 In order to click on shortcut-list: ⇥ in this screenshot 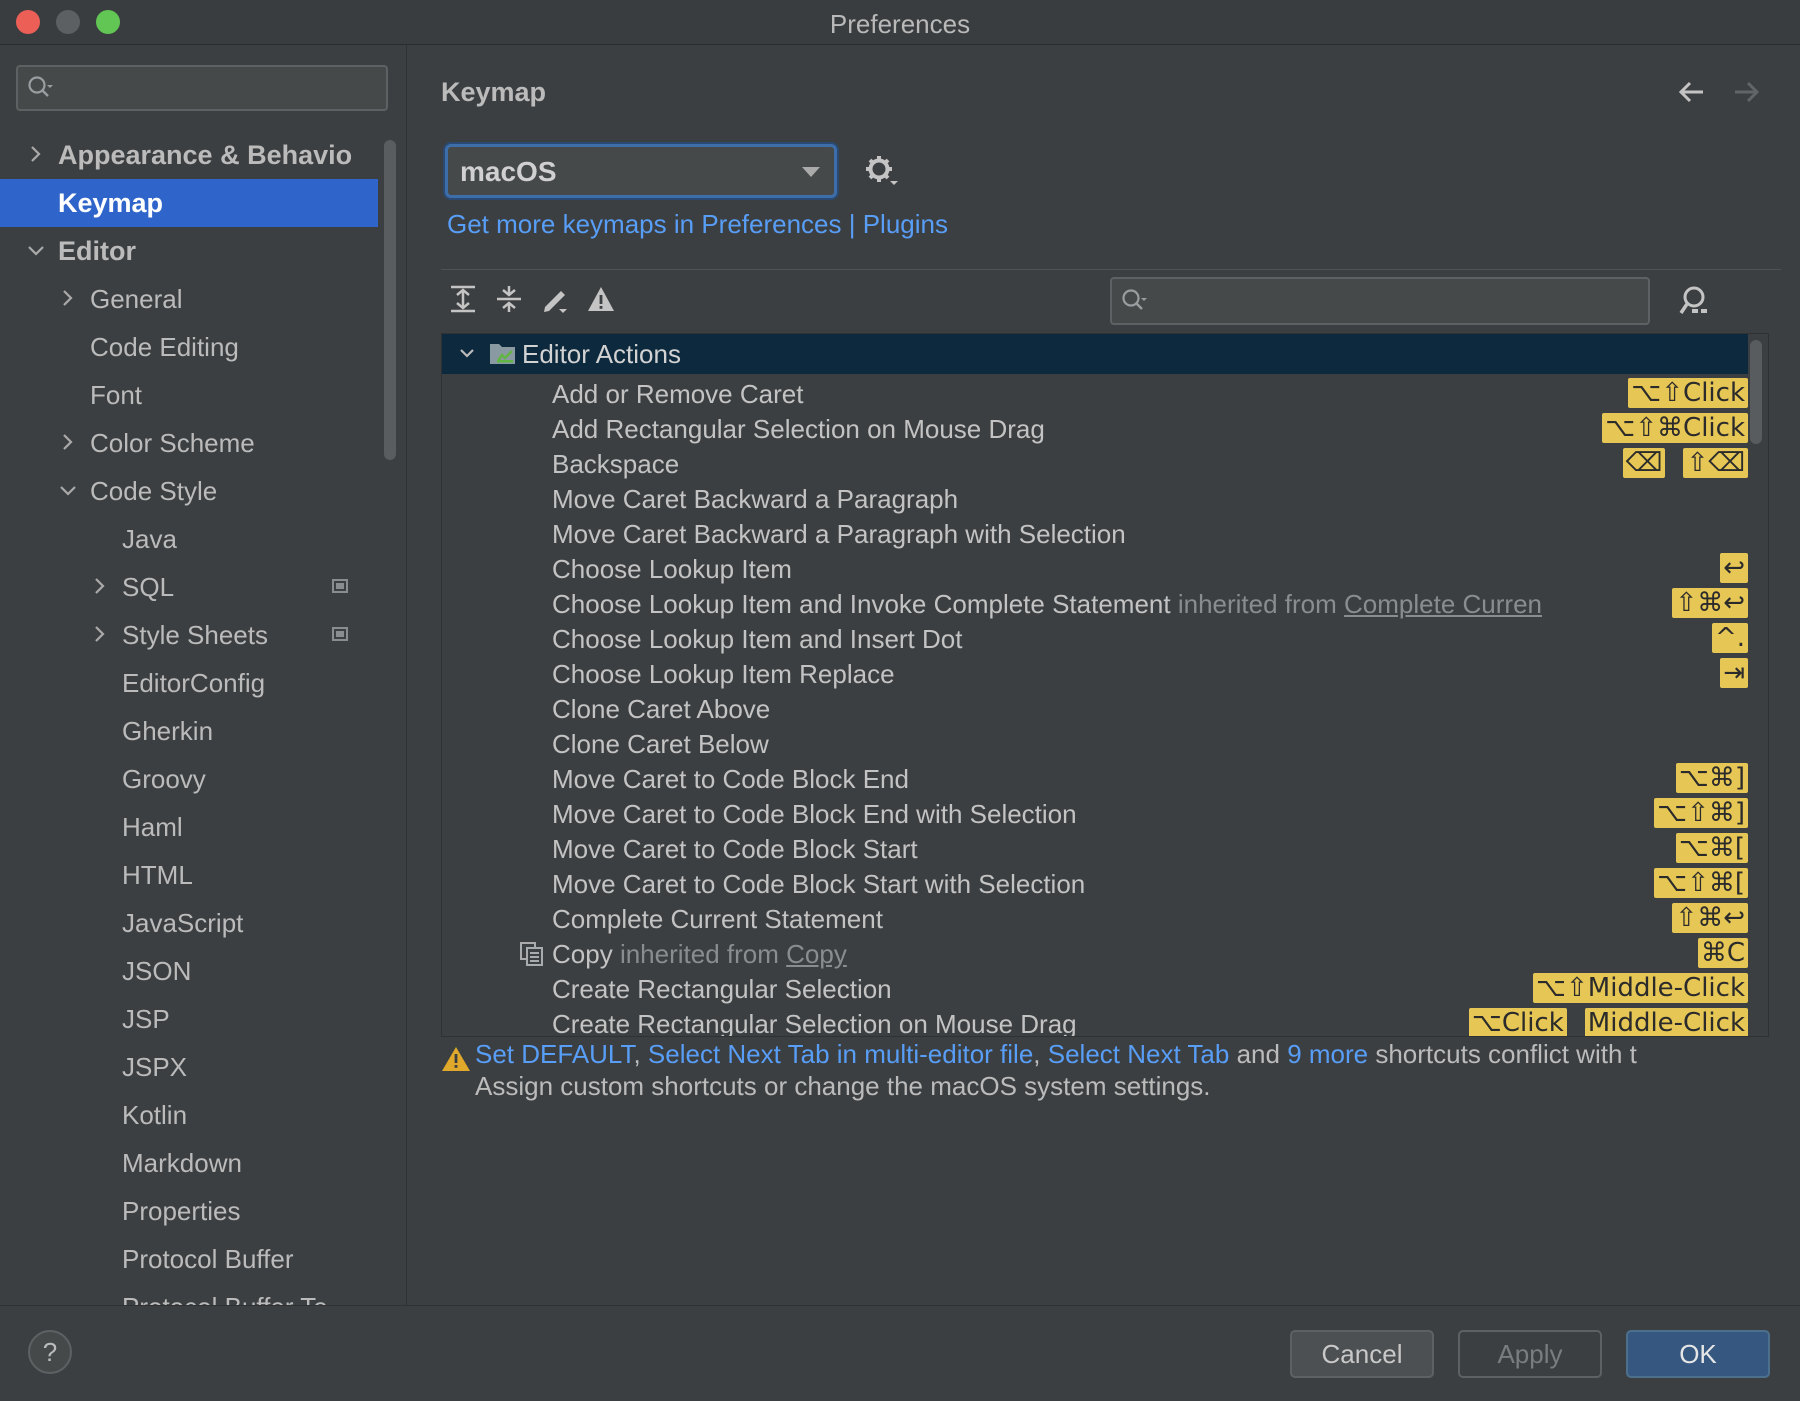, I will do `click(1734, 673)`.